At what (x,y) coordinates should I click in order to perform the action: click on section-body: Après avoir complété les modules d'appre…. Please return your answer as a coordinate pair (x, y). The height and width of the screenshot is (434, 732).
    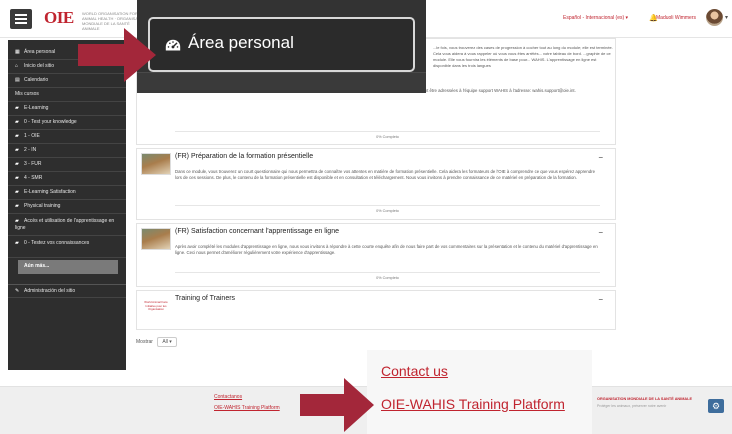
    Looking at the image, I should click on (386, 249).